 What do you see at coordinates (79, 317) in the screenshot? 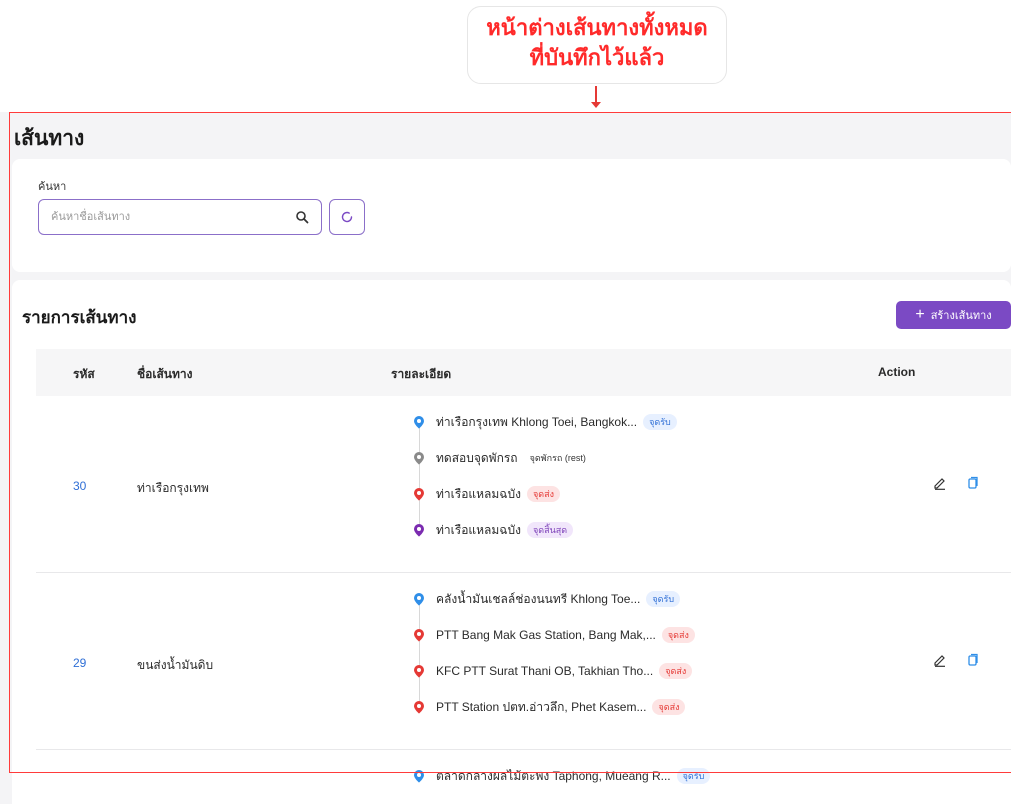
I see `route-list-title: รายการเส้นทาง` at bounding box center [79, 317].